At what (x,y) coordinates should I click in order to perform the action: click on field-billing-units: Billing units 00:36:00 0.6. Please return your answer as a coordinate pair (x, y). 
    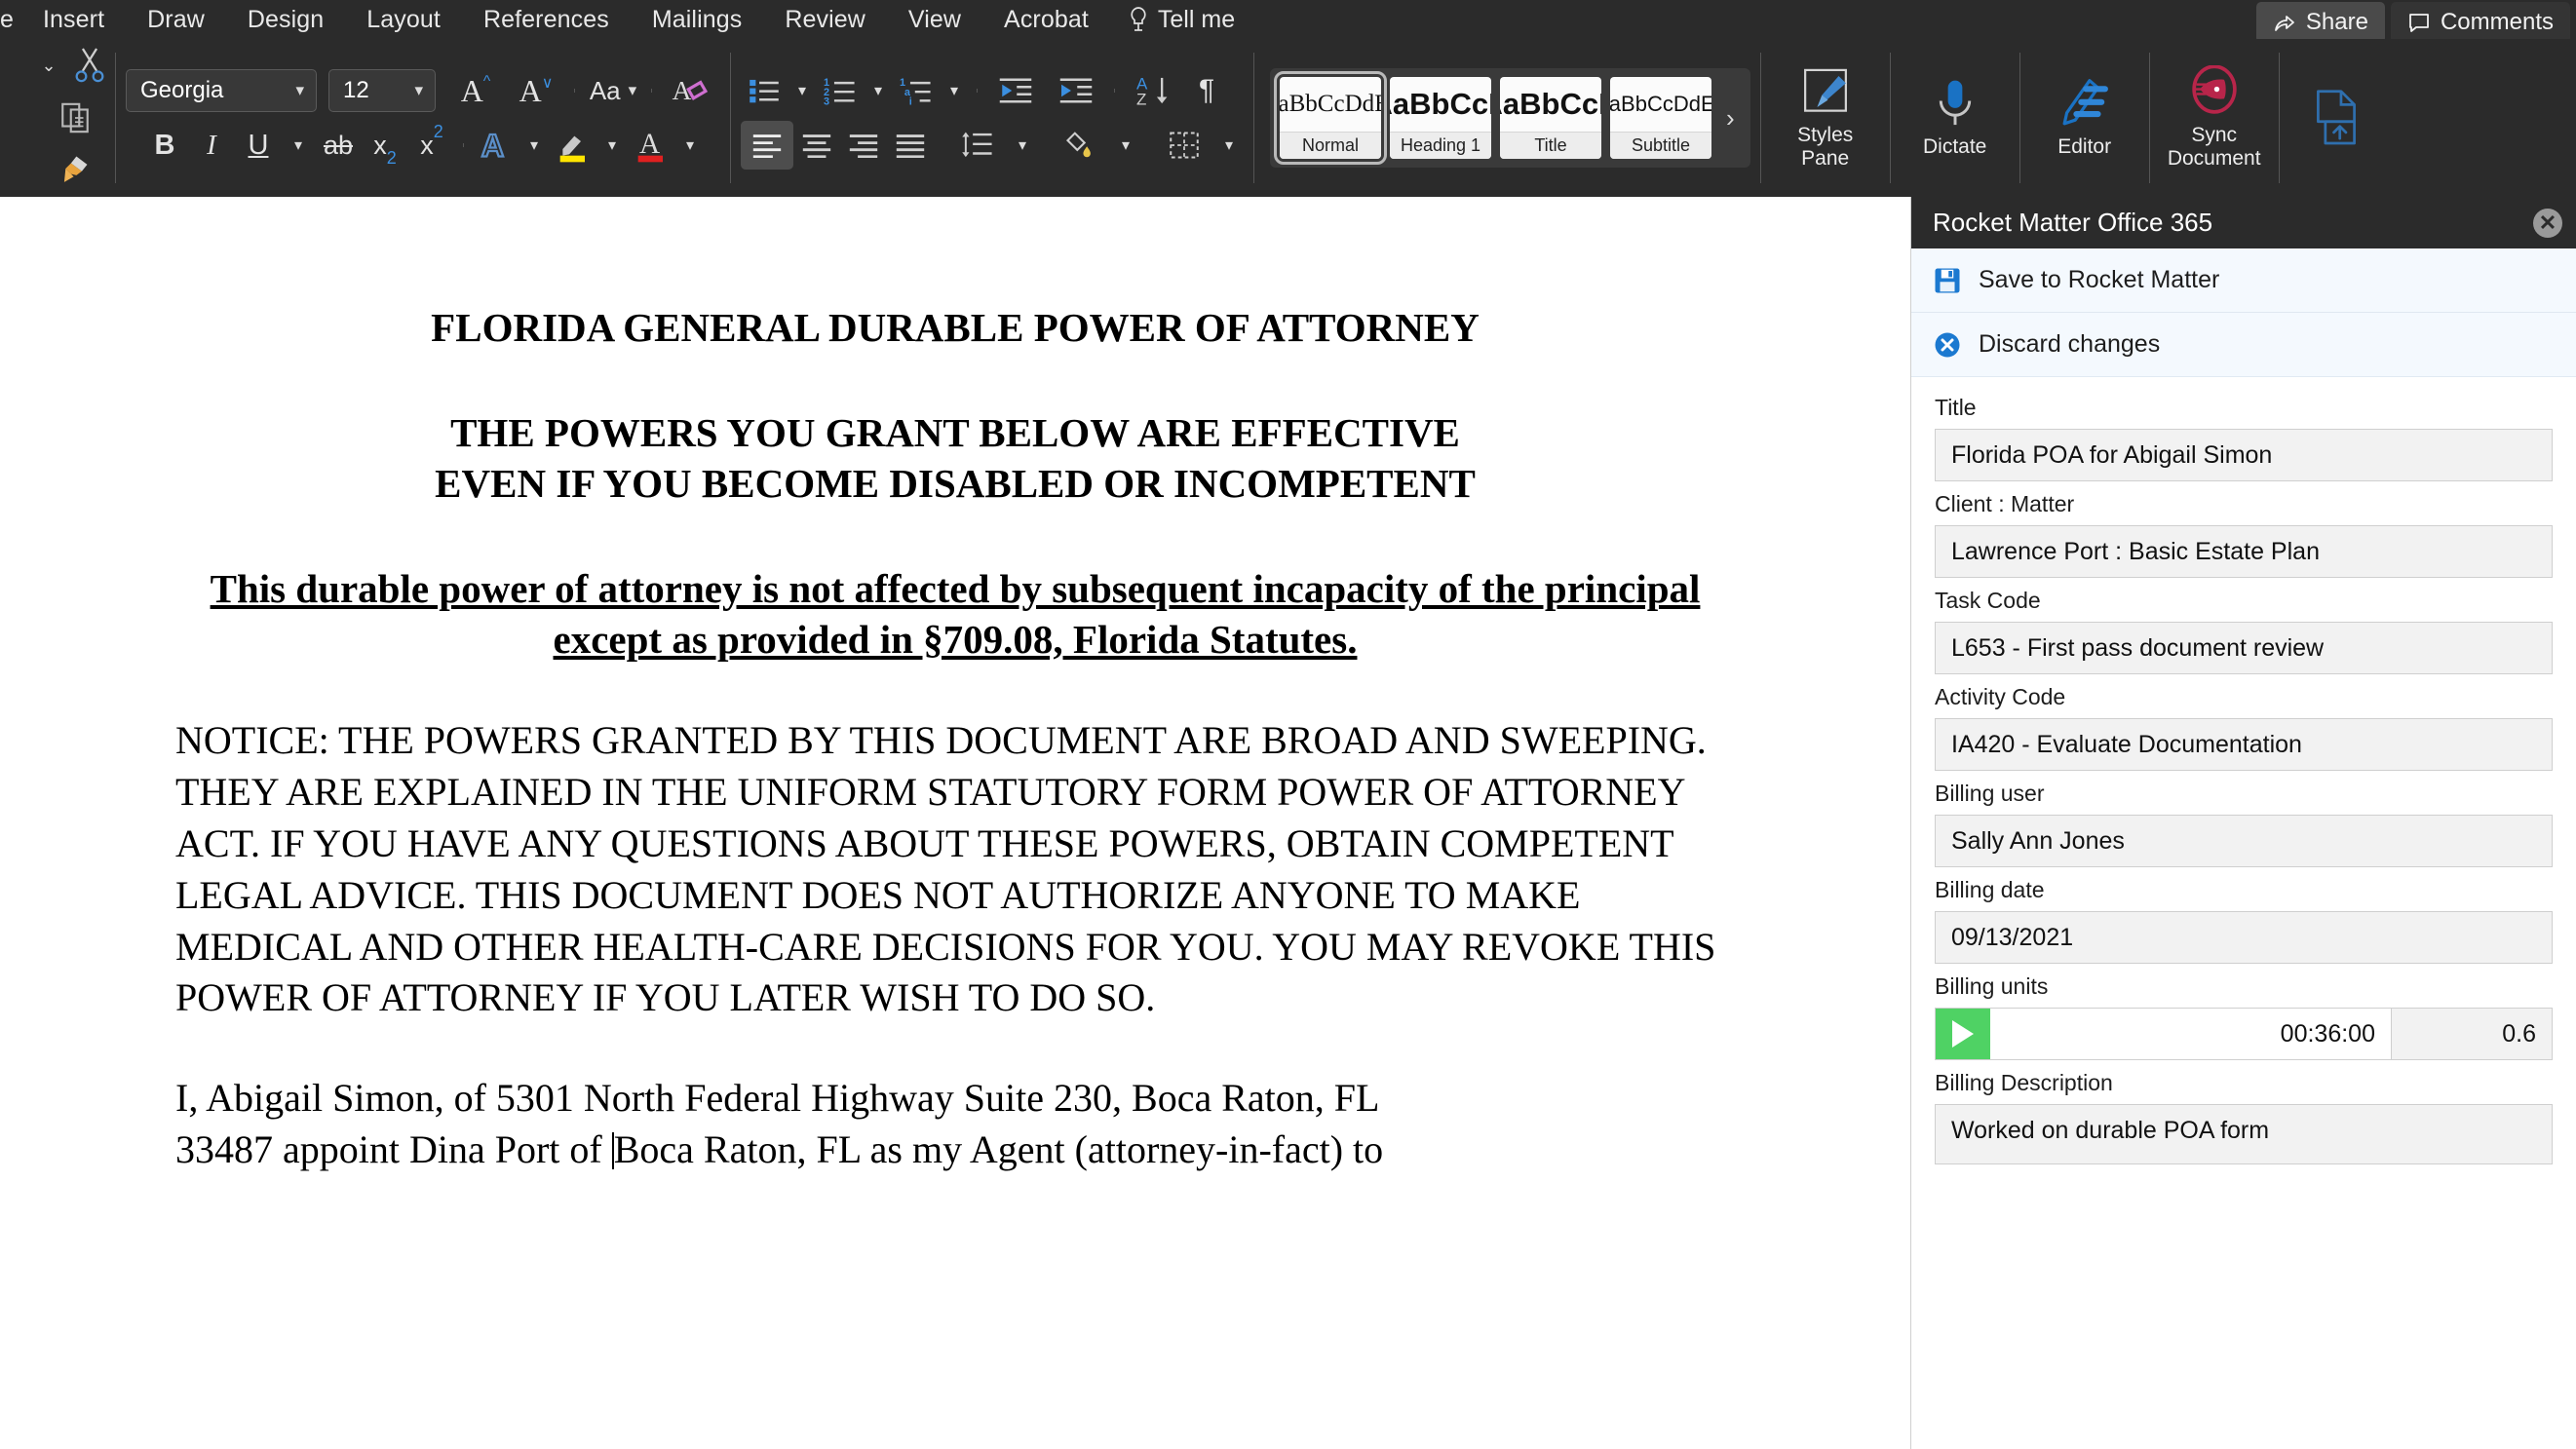
    Looking at the image, I should click on (2244, 1016).